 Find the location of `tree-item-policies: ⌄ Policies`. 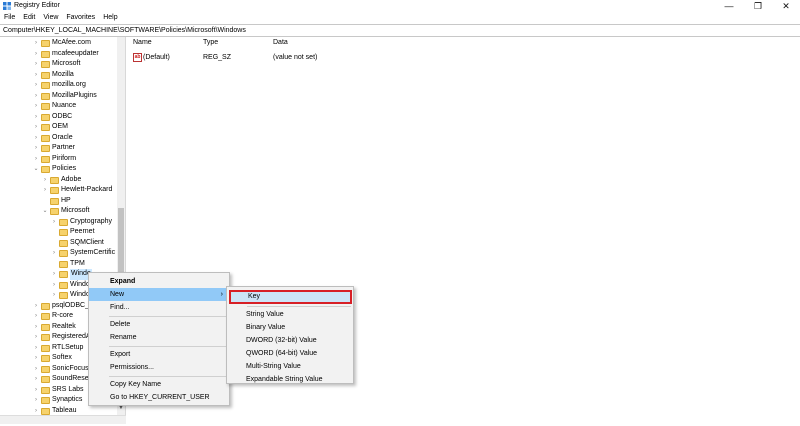

tree-item-policies: ⌄ Policies is located at coordinates (58, 169).